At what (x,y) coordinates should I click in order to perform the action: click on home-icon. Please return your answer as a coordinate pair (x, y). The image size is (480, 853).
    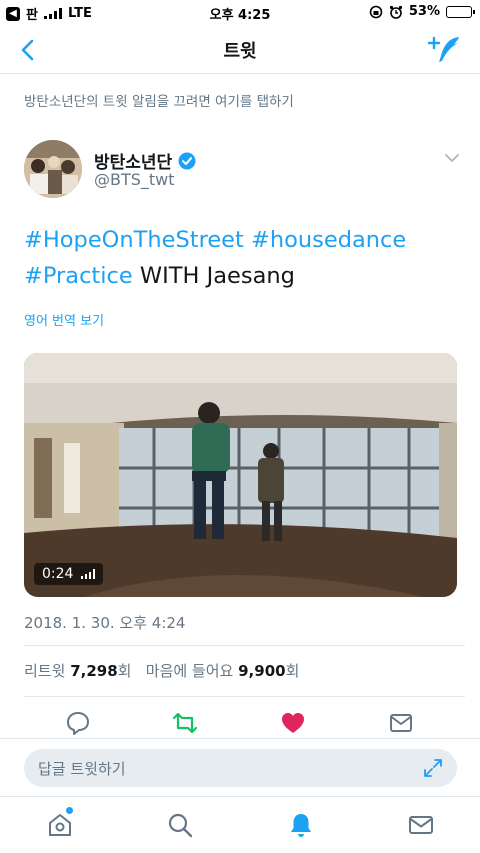
    Looking at the image, I should click on (60, 825).